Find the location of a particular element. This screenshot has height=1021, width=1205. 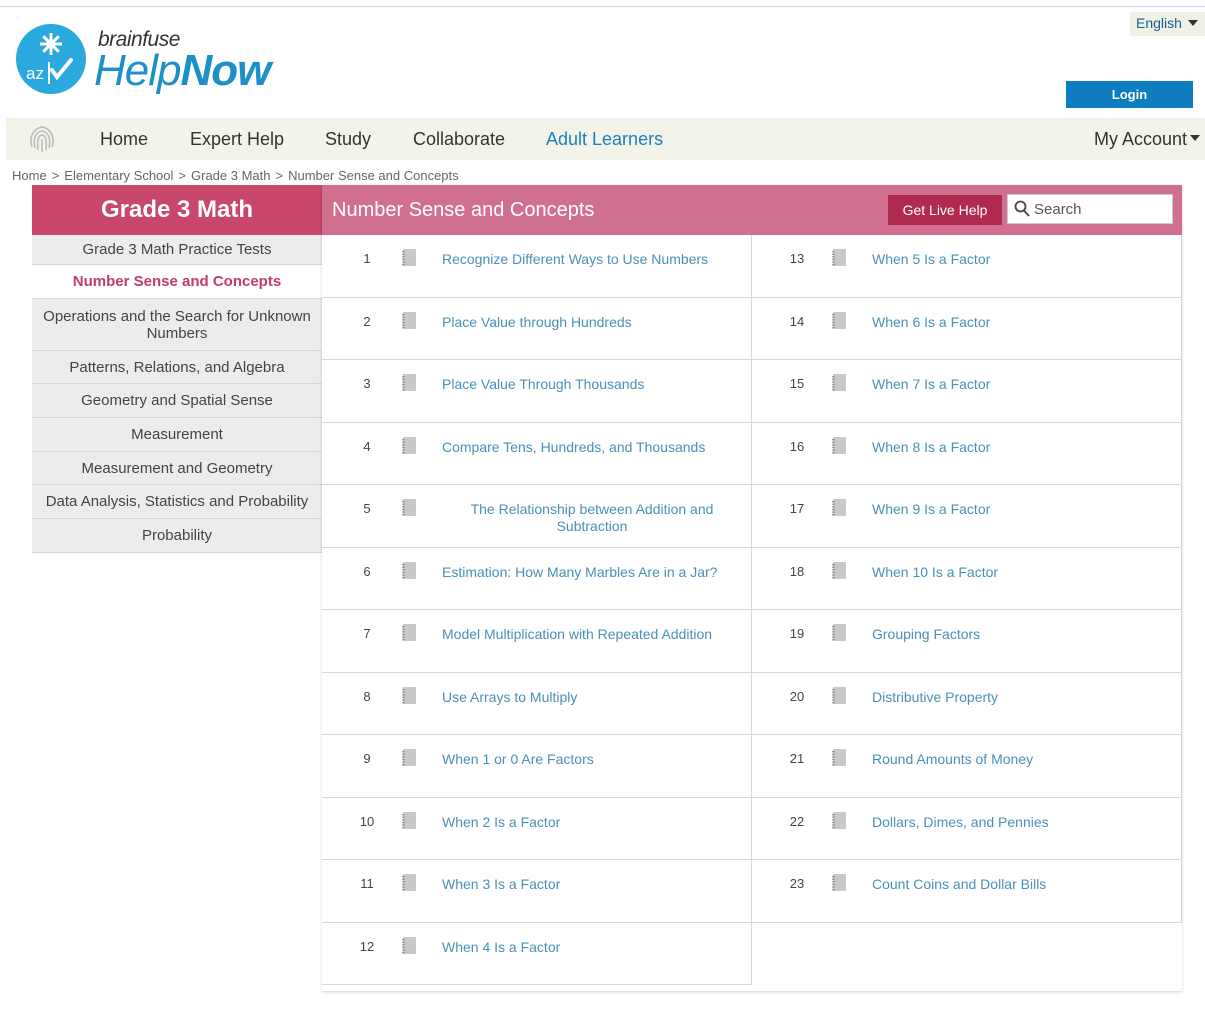

lesson-link: Use Arrays to Multiply is located at coordinates (587, 697).